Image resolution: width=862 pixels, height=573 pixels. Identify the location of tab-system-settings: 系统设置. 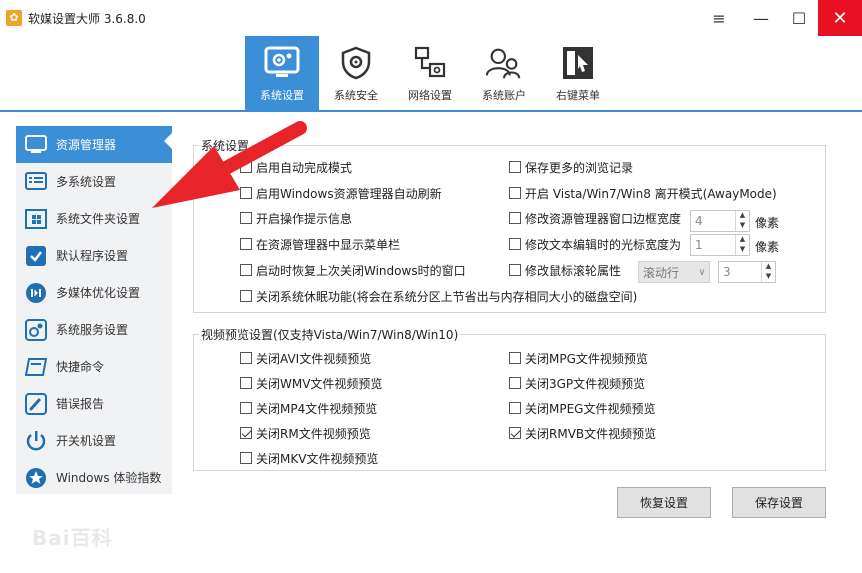
(282, 73).